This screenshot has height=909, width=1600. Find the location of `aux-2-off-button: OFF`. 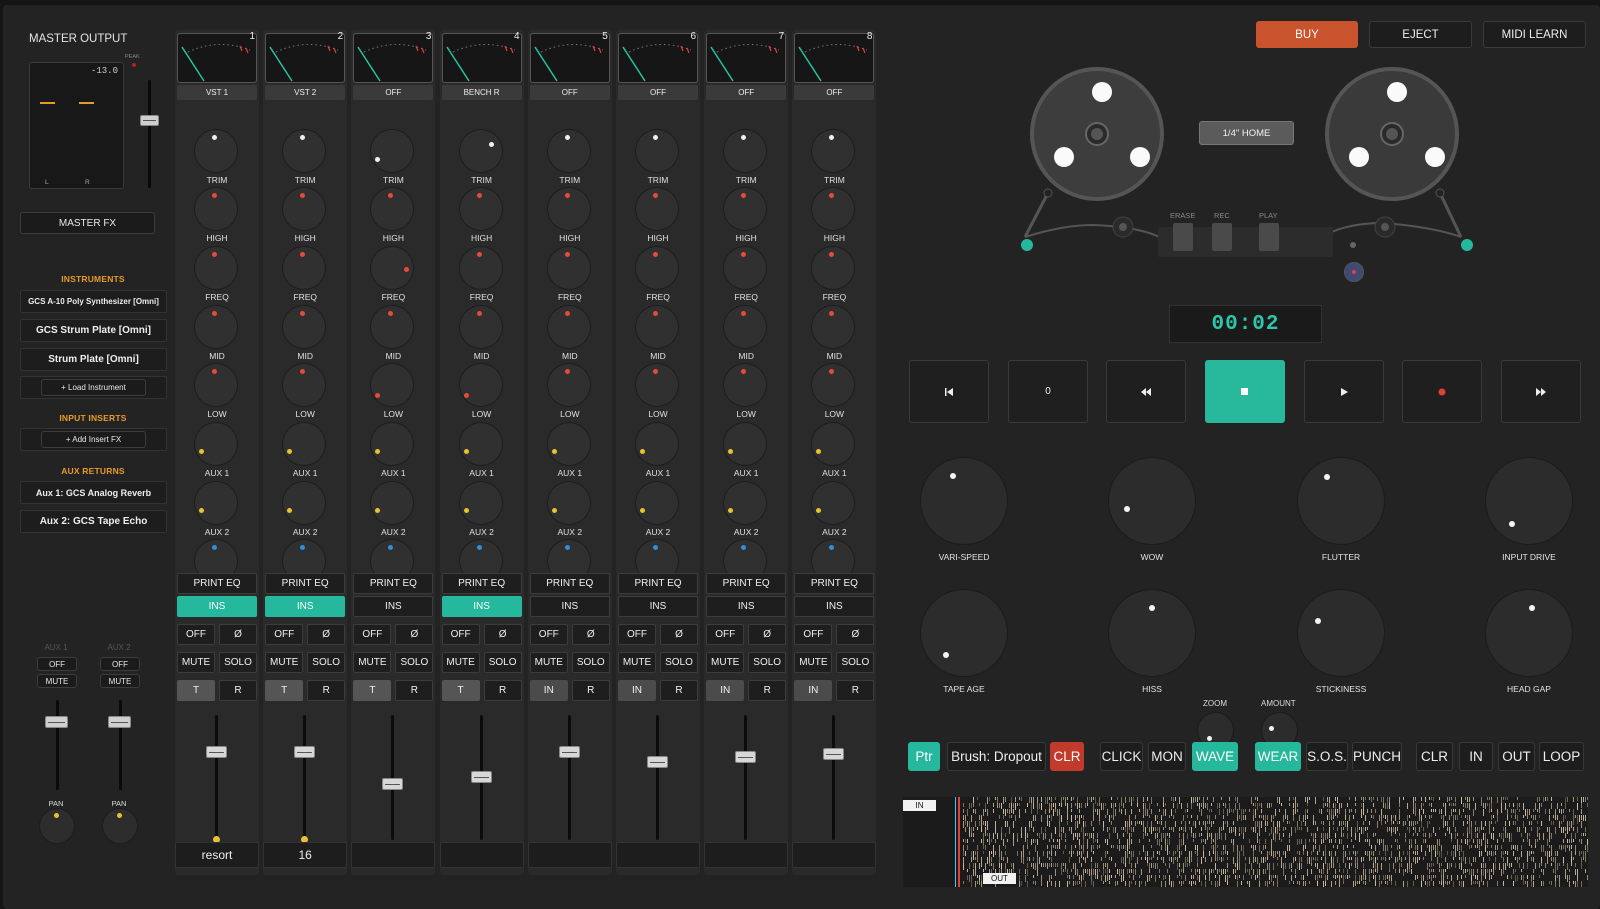

aux-2-off-button: OFF is located at coordinates (120, 664).